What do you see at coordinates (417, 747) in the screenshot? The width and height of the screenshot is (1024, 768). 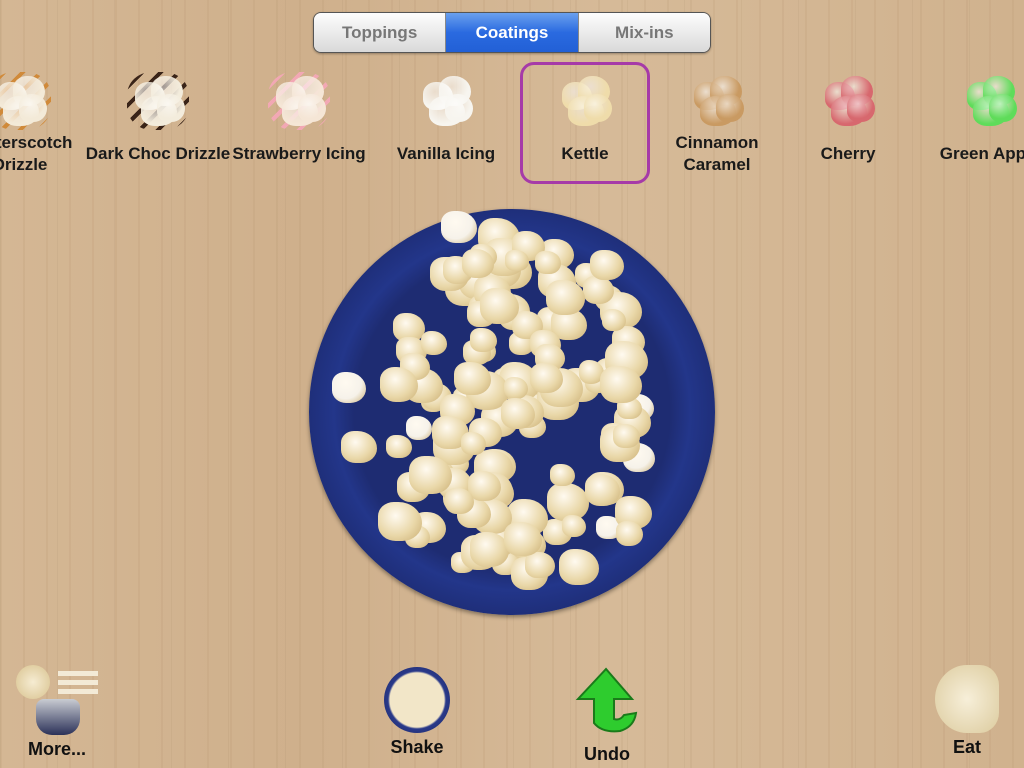 I see `shake-label: Shake` at bounding box center [417, 747].